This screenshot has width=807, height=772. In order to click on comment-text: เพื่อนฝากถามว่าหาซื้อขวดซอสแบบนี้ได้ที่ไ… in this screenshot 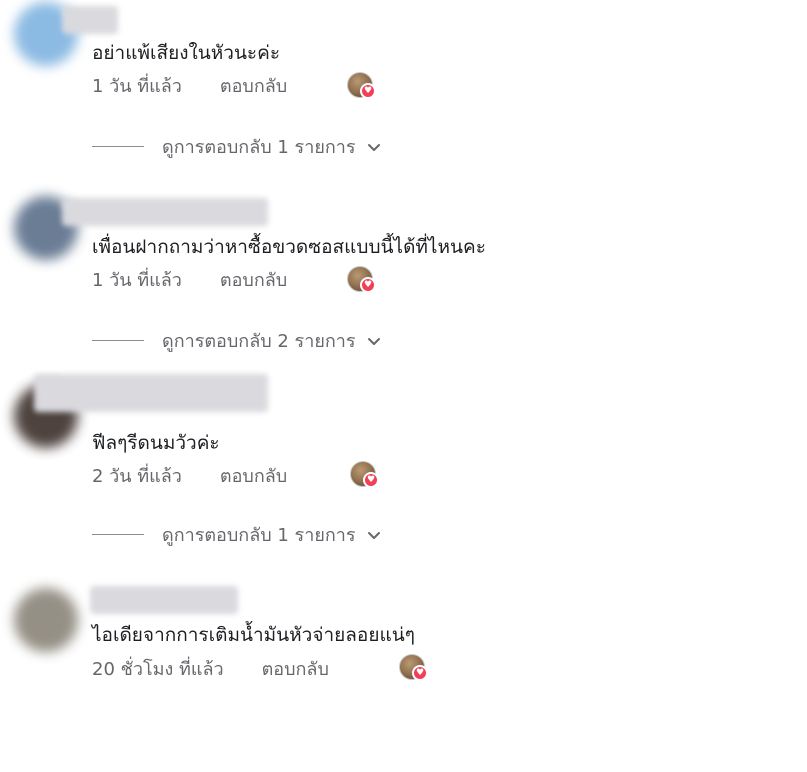, I will do `click(289, 247)`.